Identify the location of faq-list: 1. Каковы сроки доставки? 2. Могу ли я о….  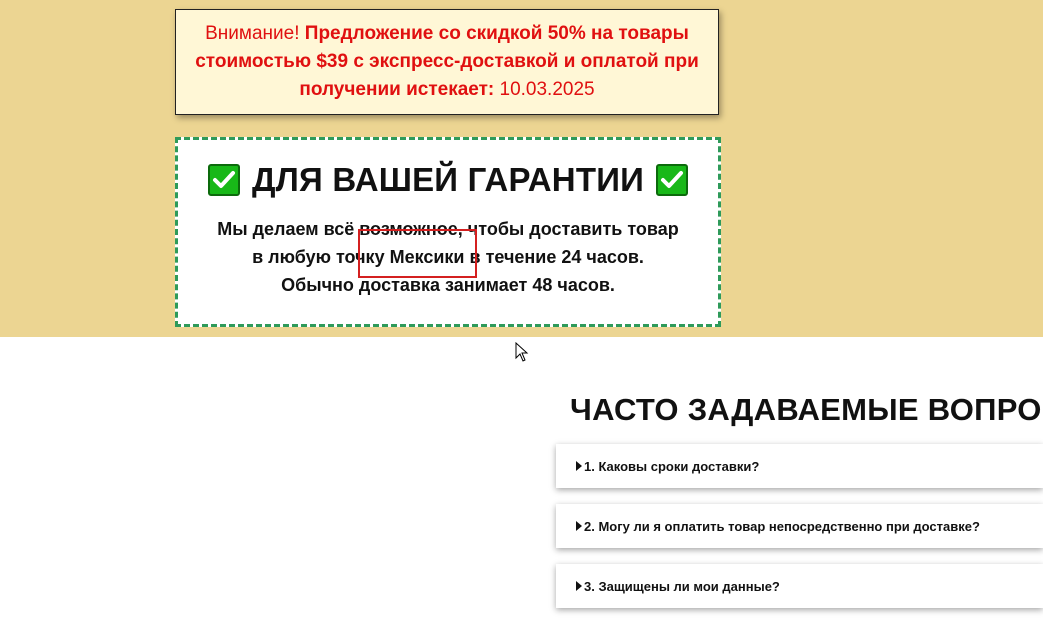
(799, 534).